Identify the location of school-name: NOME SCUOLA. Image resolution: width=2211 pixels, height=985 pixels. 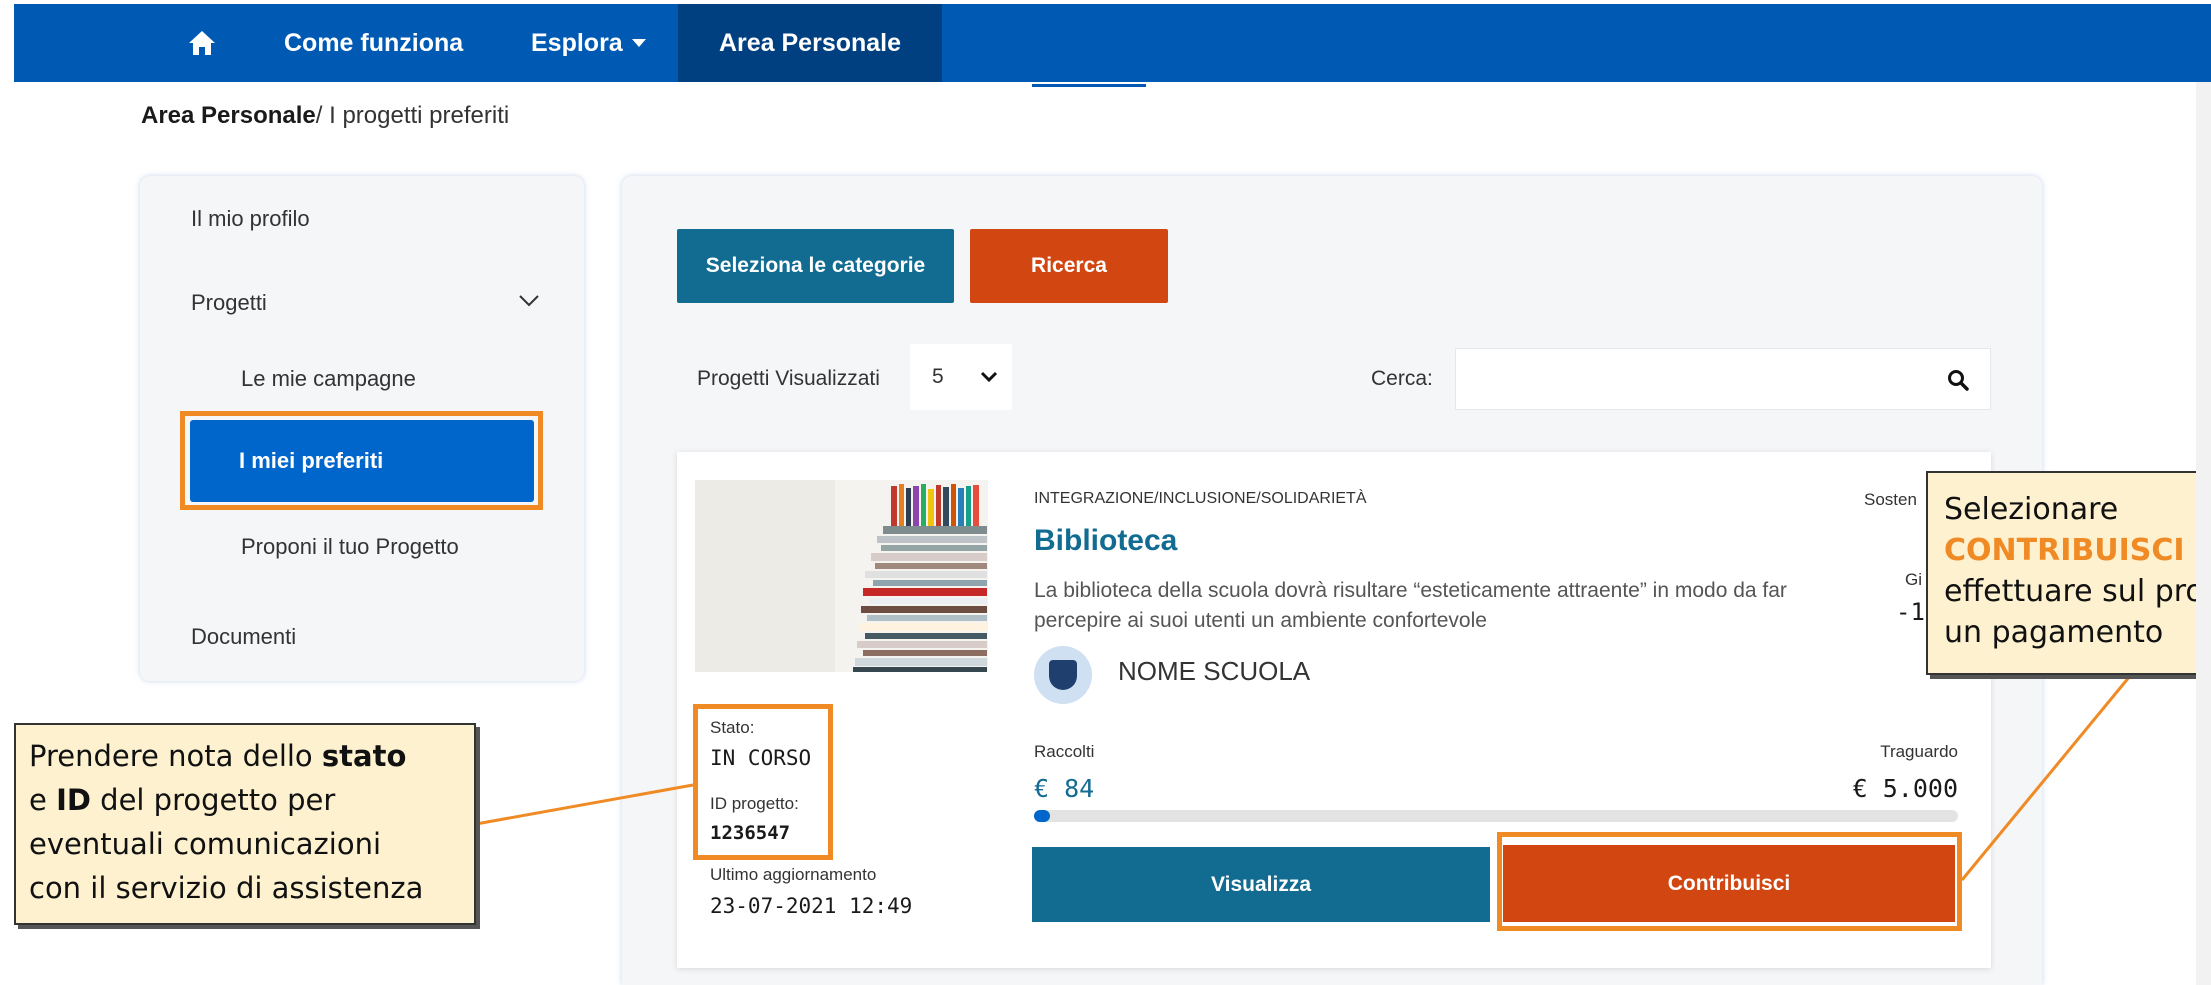
(1214, 671).